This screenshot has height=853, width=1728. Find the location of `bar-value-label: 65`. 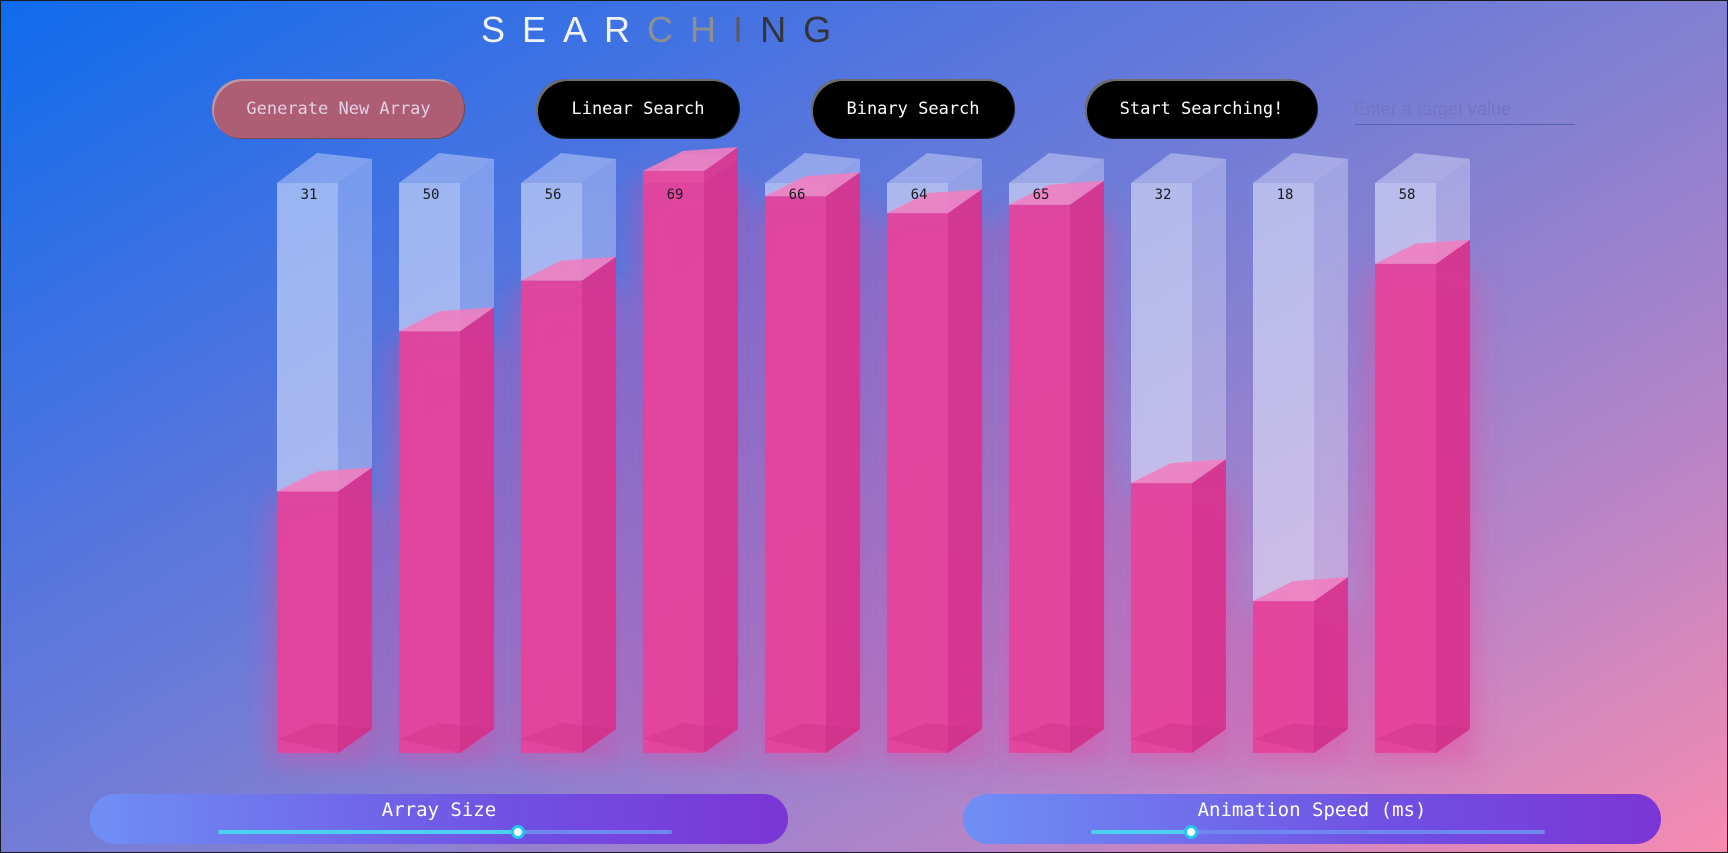

bar-value-label: 65 is located at coordinates (1041, 195).